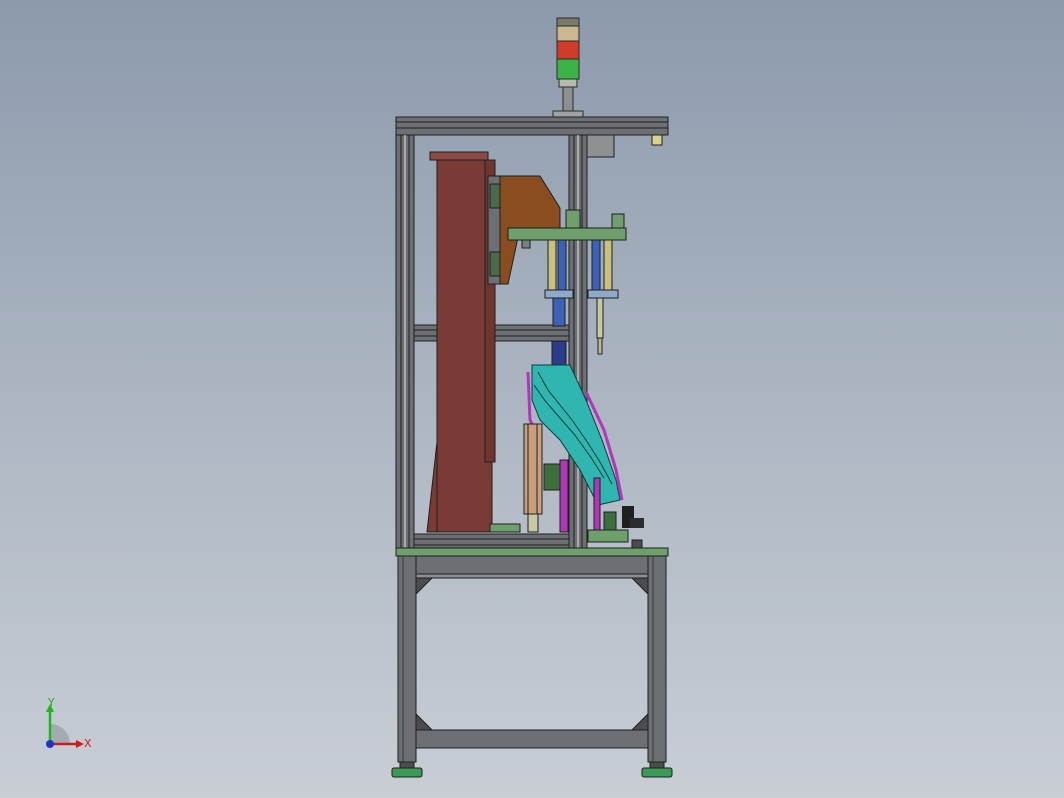 This screenshot has height=798, width=1064. I want to click on middle-post, so click(578, 342).